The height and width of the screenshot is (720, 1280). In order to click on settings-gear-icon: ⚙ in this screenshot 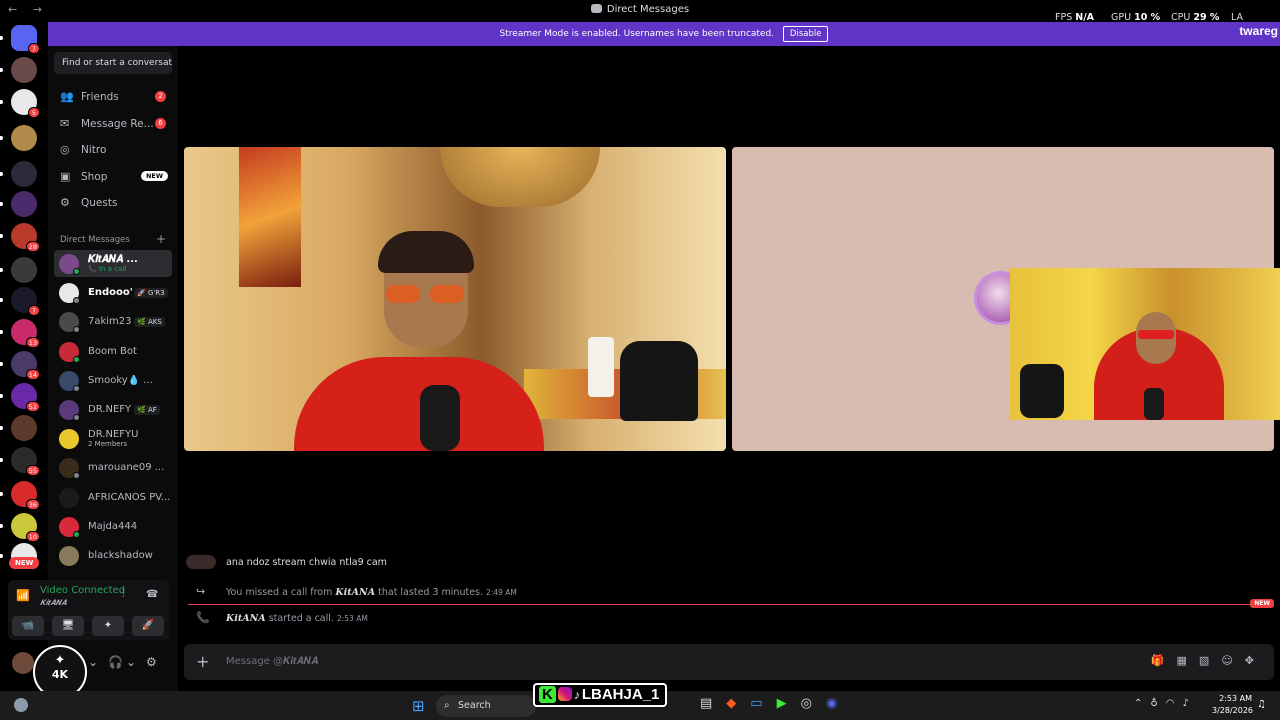, I will do `click(151, 662)`.